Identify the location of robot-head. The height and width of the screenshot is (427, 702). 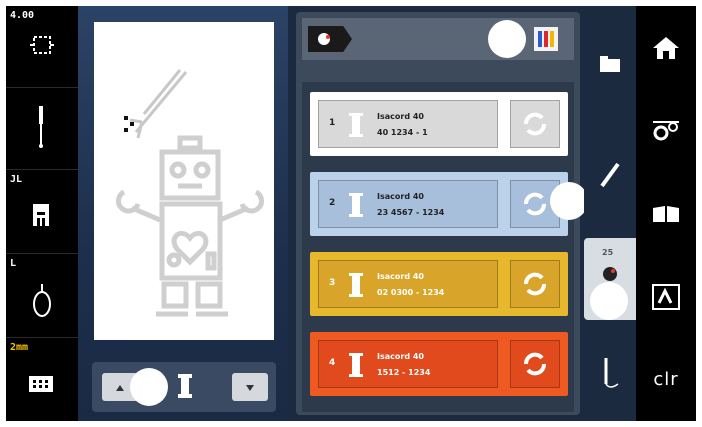
(190, 168).